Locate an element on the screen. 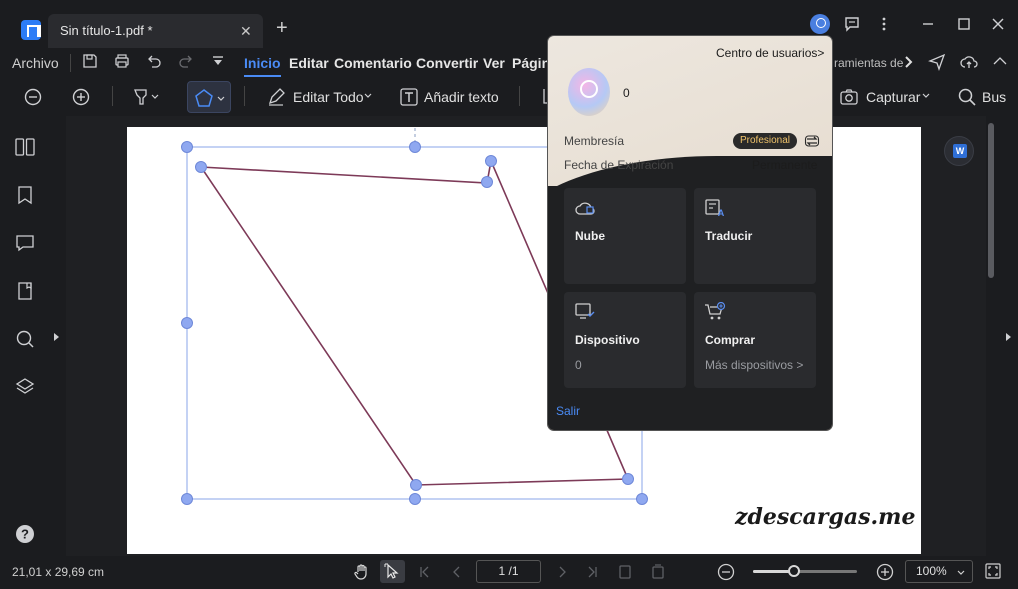 This screenshot has width=1018, height=589. cloud-card: Nube is located at coordinates (625, 236).